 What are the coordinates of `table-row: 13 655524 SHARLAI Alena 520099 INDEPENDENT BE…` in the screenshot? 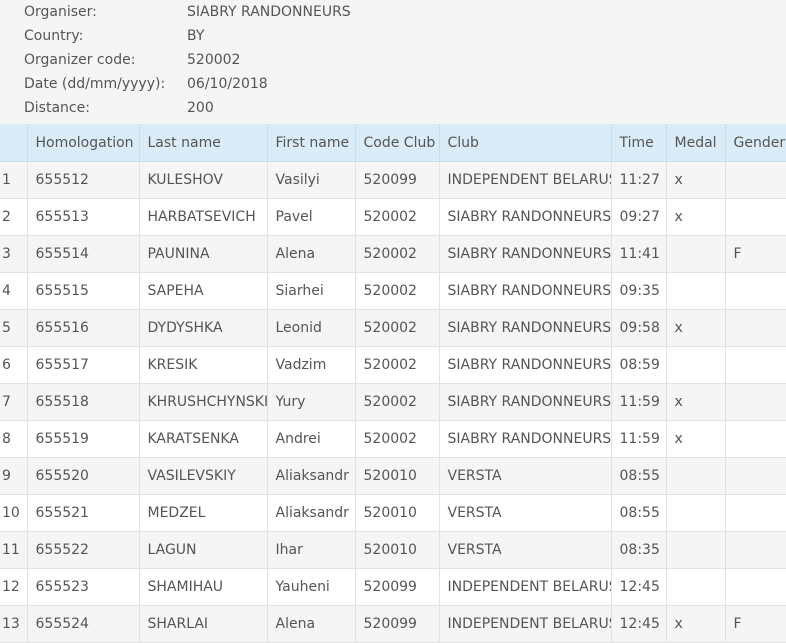 It's located at (393, 624).